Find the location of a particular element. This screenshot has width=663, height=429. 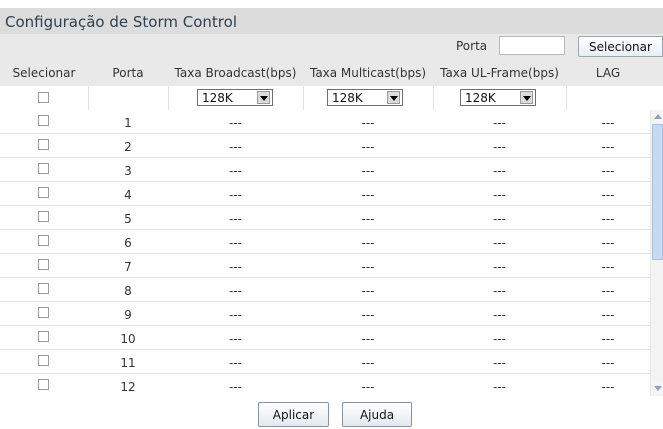

table-row: 2 --- --- --- --- is located at coordinates (325, 146).